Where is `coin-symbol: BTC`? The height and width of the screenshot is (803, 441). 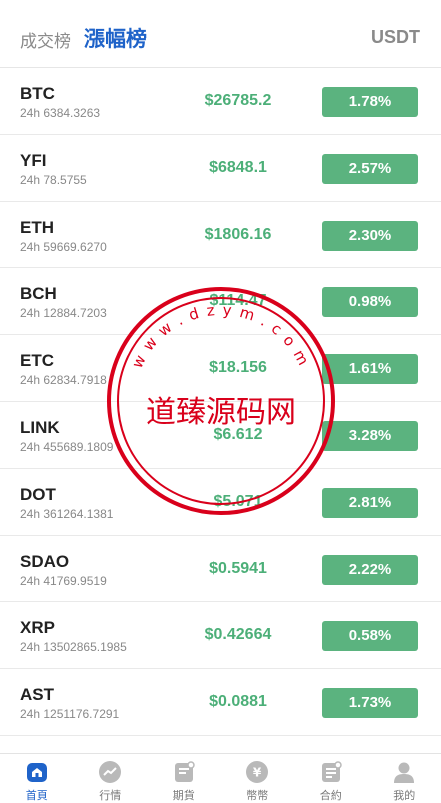 coin-symbol: BTC is located at coordinates (37, 93).